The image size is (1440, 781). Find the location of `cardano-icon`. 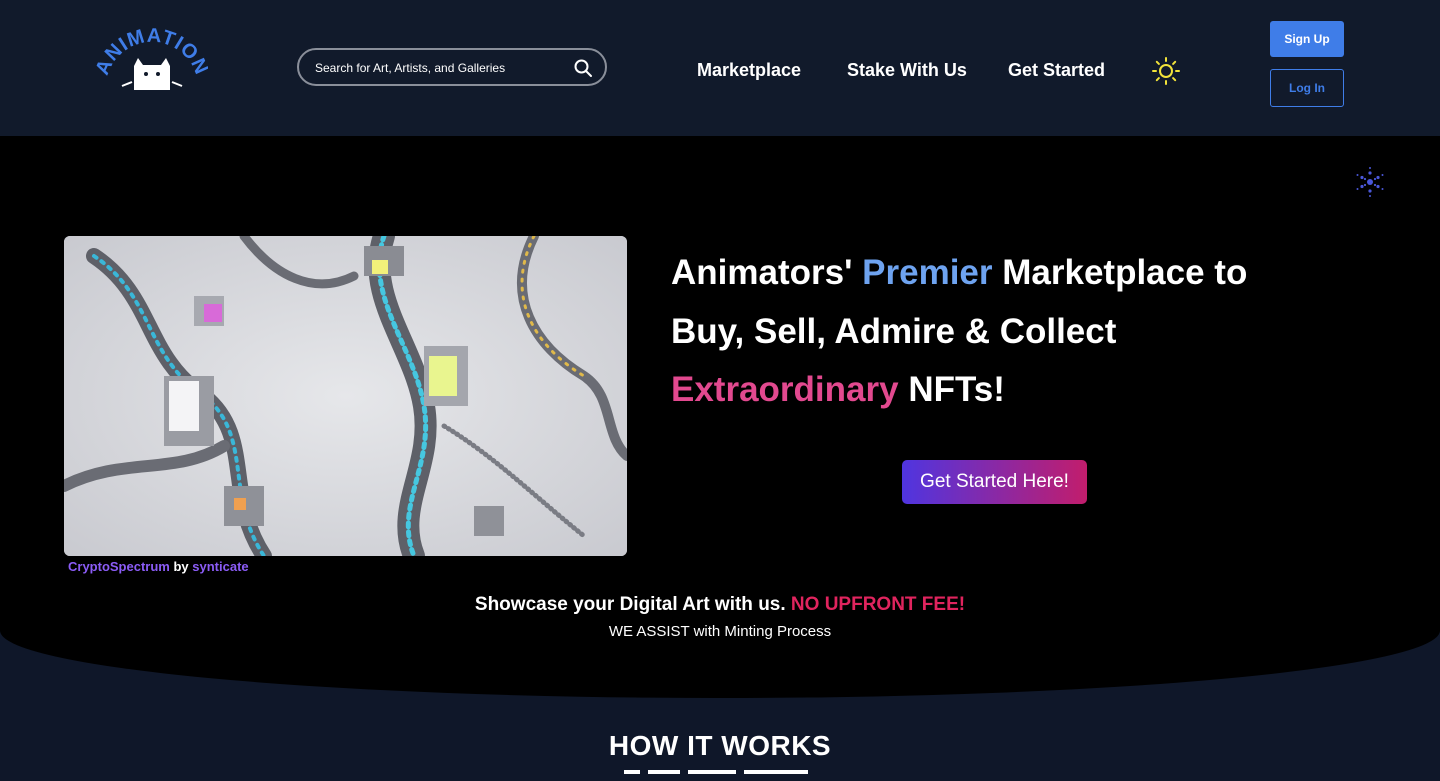

cardano-icon is located at coordinates (1370, 182).